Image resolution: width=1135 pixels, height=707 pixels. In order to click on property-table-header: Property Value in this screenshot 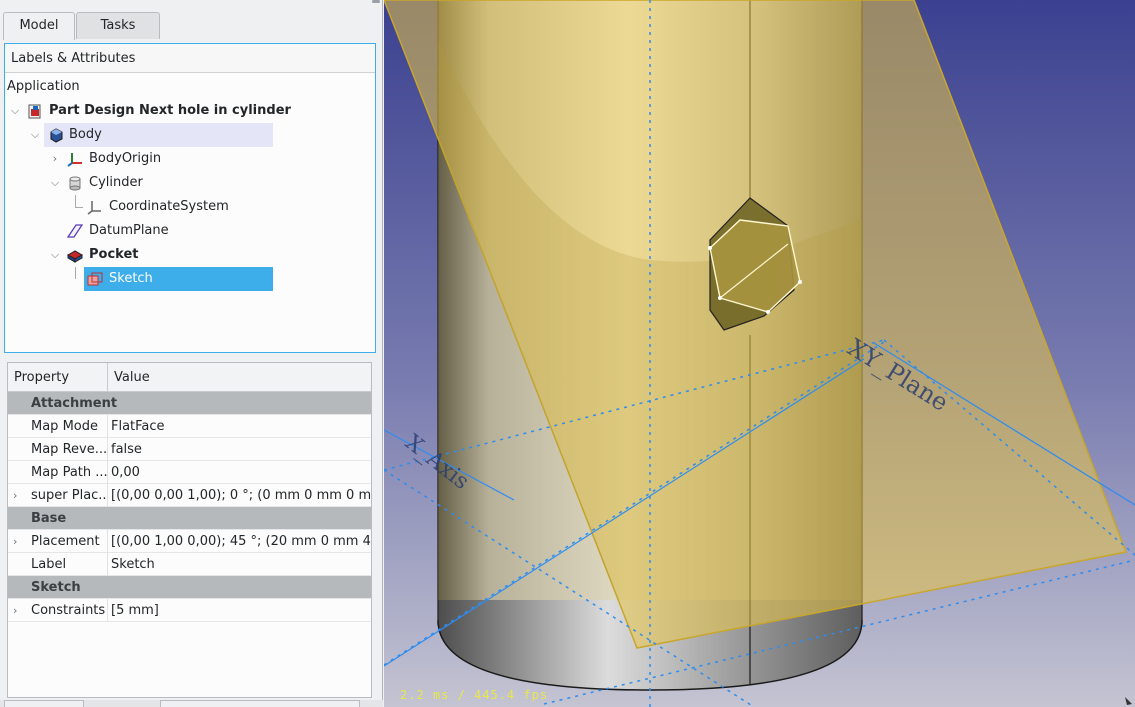, I will do `click(189, 377)`.